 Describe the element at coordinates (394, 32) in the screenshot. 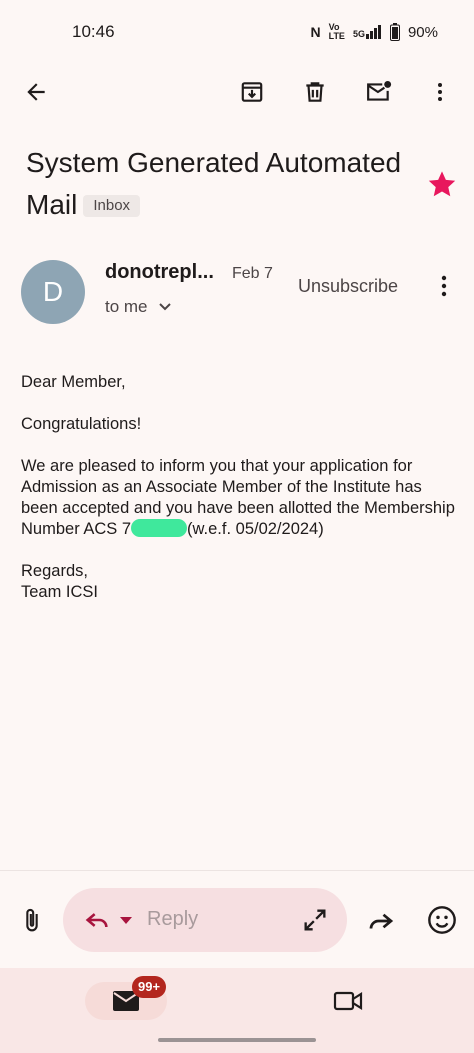

I see `battery-icon` at that location.